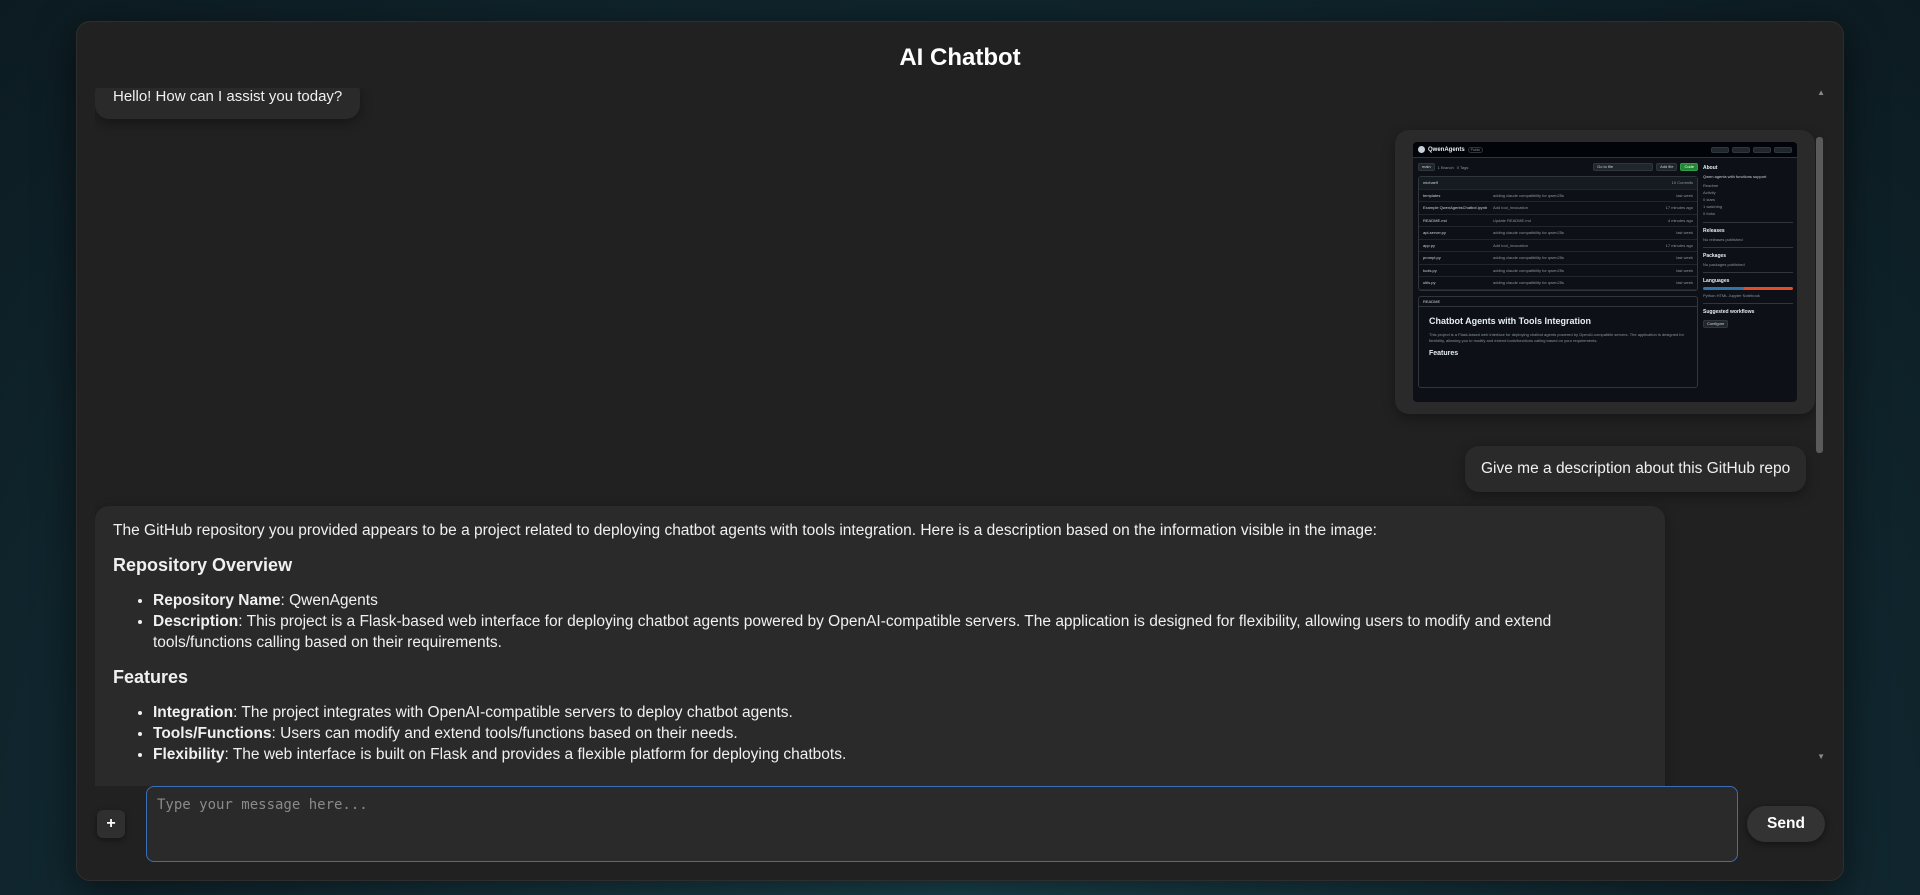 Image resolution: width=1920 pixels, height=895 pixels. I want to click on language-item: Jupyter Notebook, so click(1744, 295).